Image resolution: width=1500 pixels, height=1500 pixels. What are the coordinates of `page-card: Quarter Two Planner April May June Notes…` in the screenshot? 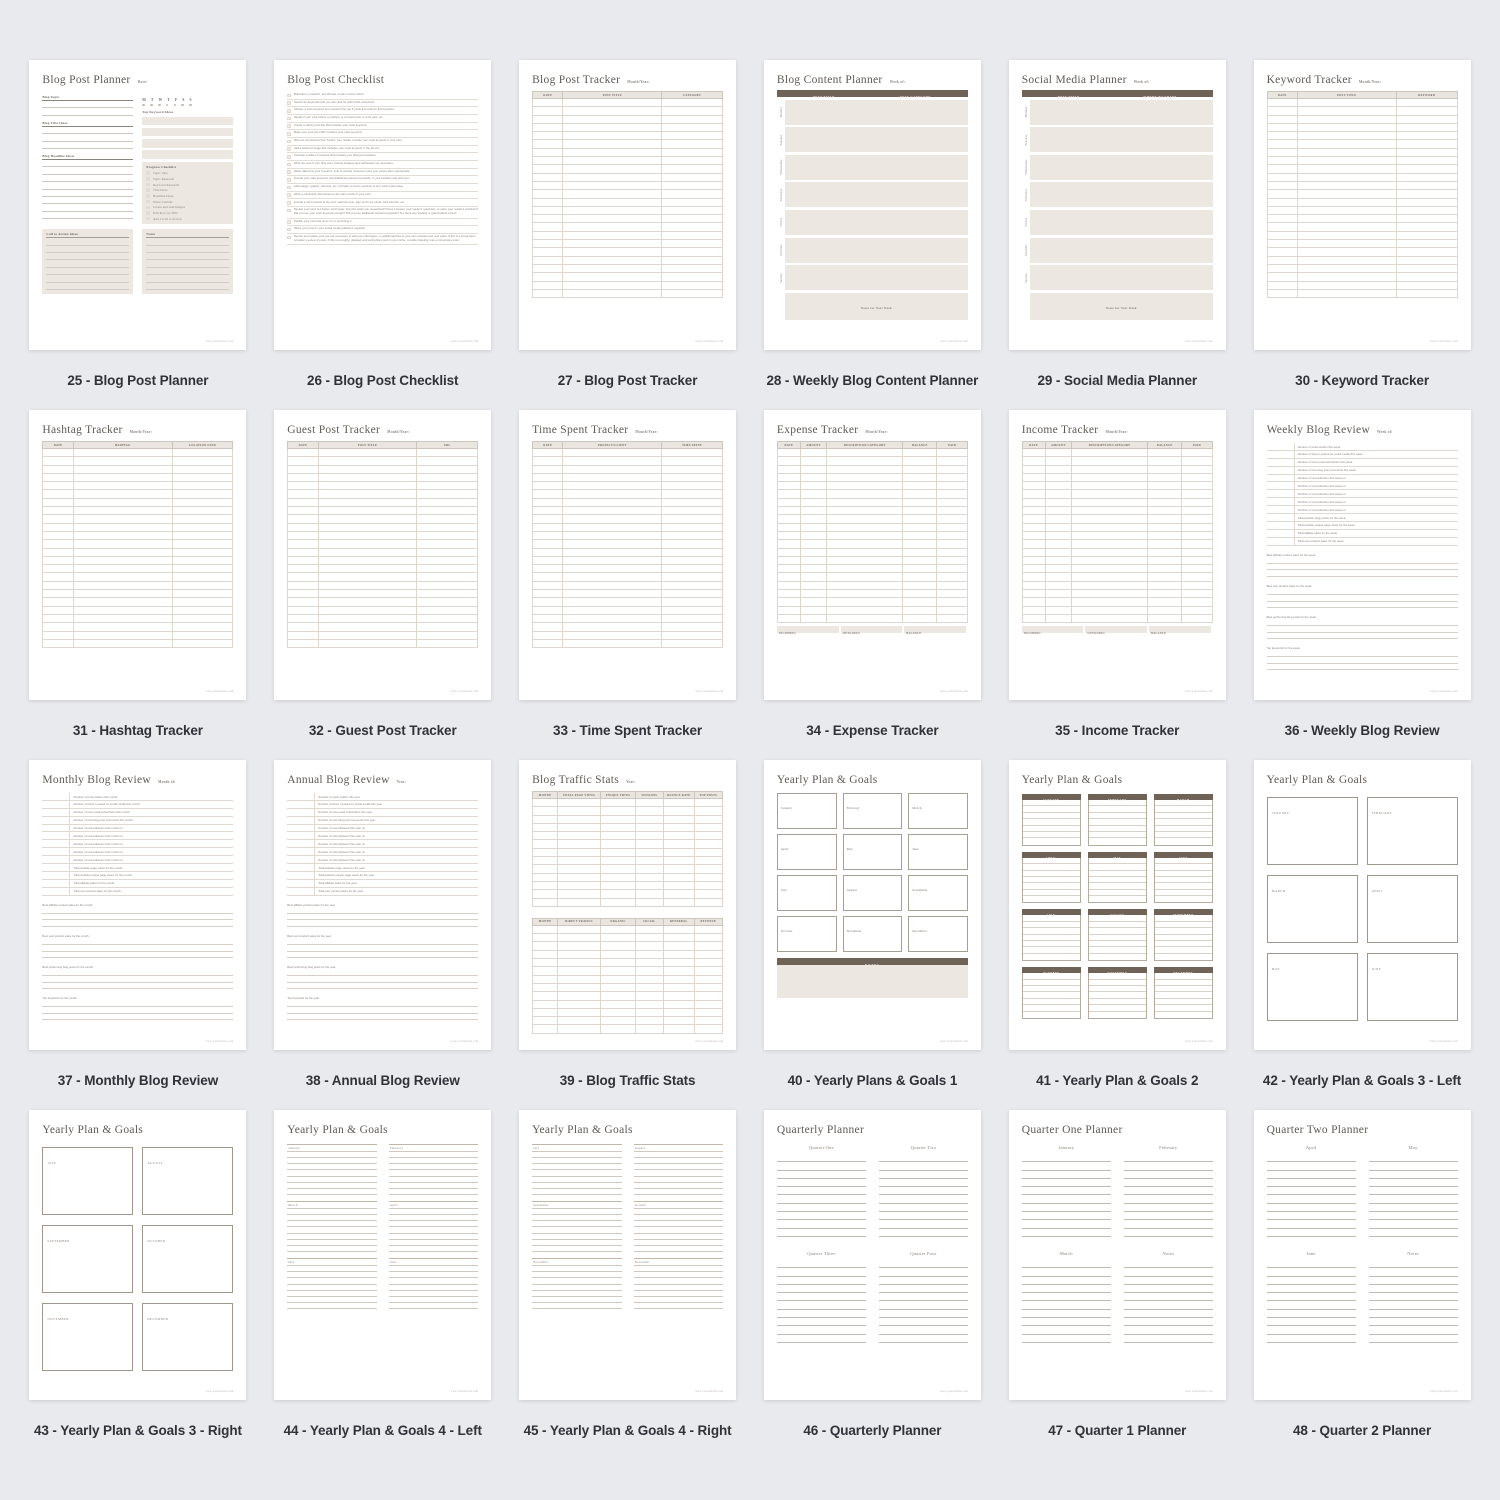 It's located at (1362, 1285).